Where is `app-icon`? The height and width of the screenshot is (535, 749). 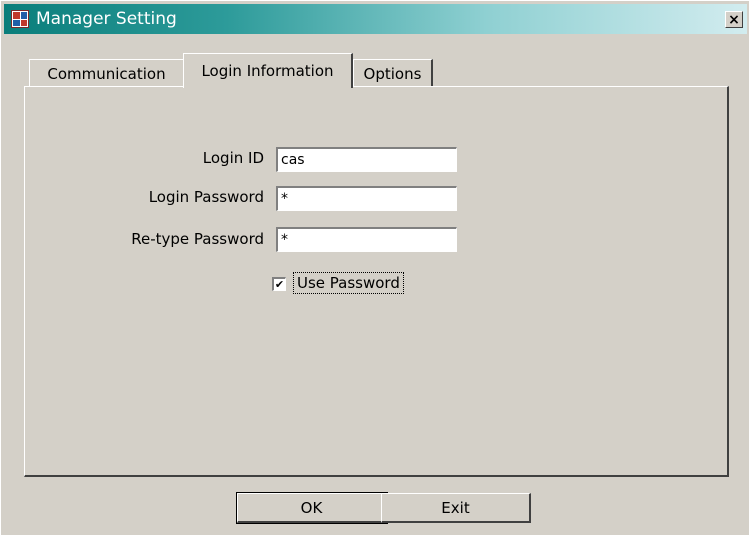 app-icon is located at coordinates (20, 19).